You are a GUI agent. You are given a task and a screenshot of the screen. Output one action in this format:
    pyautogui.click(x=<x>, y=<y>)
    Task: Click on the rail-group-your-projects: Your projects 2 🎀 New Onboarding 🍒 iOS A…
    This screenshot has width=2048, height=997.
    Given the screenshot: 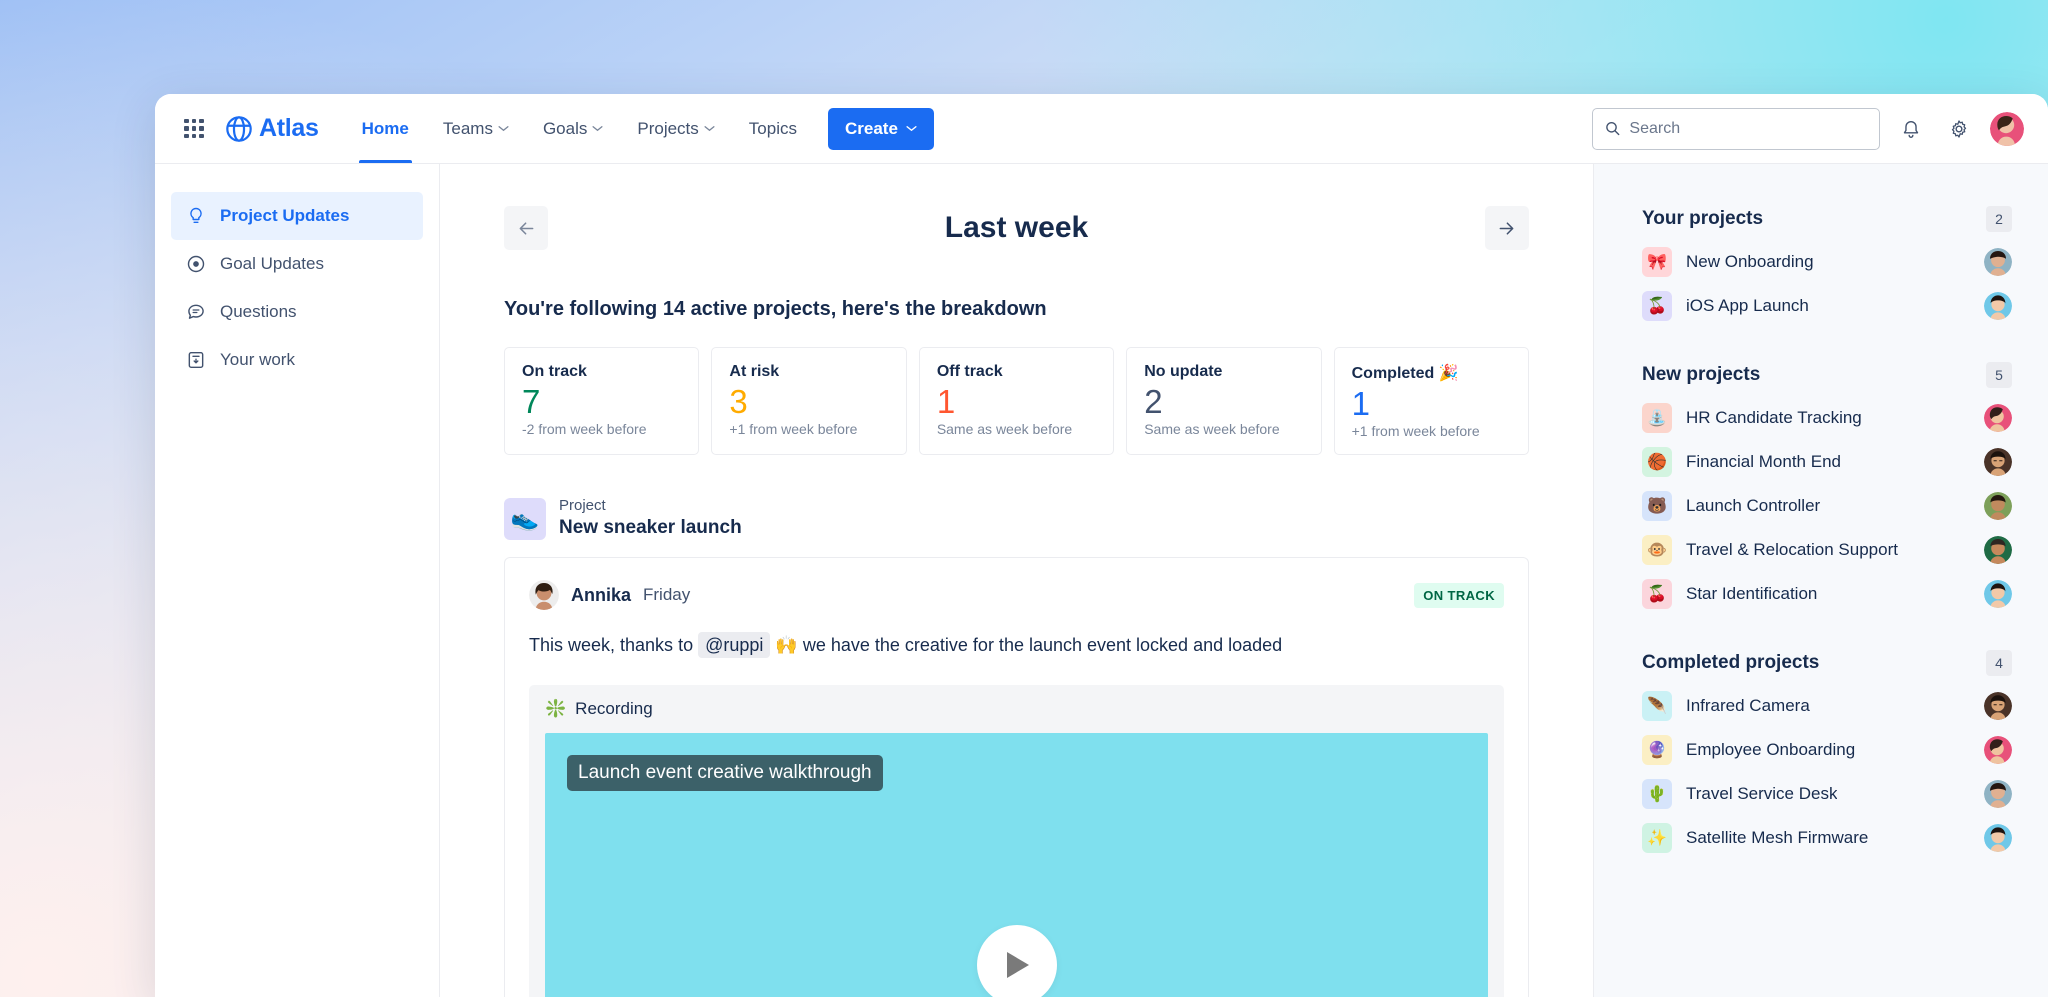 What is the action you would take?
    pyautogui.click(x=1827, y=267)
    